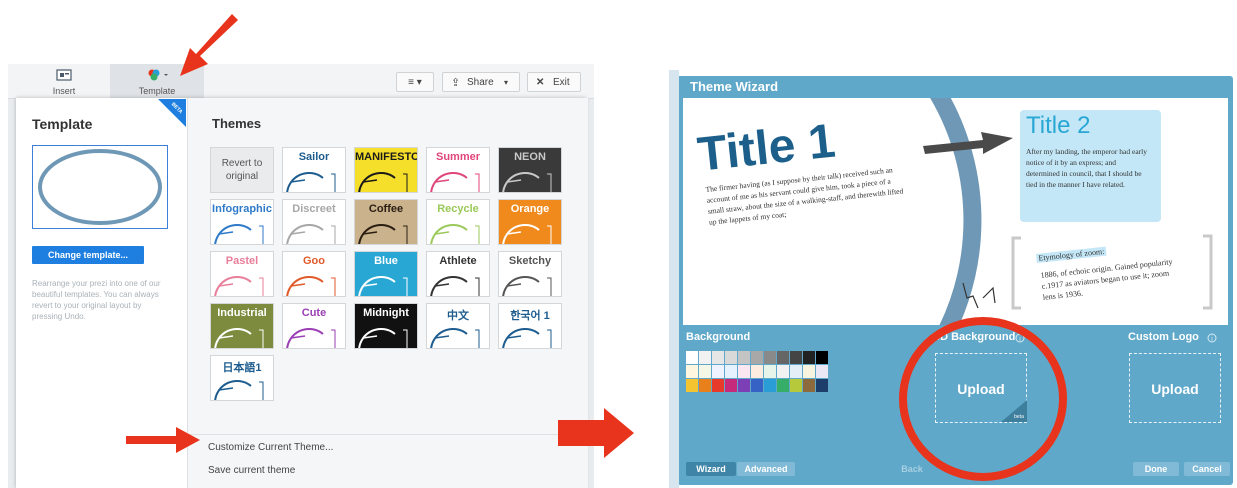  What do you see at coordinates (415, 82) in the screenshot?
I see `view-menu-button: ≡ ▾` at bounding box center [415, 82].